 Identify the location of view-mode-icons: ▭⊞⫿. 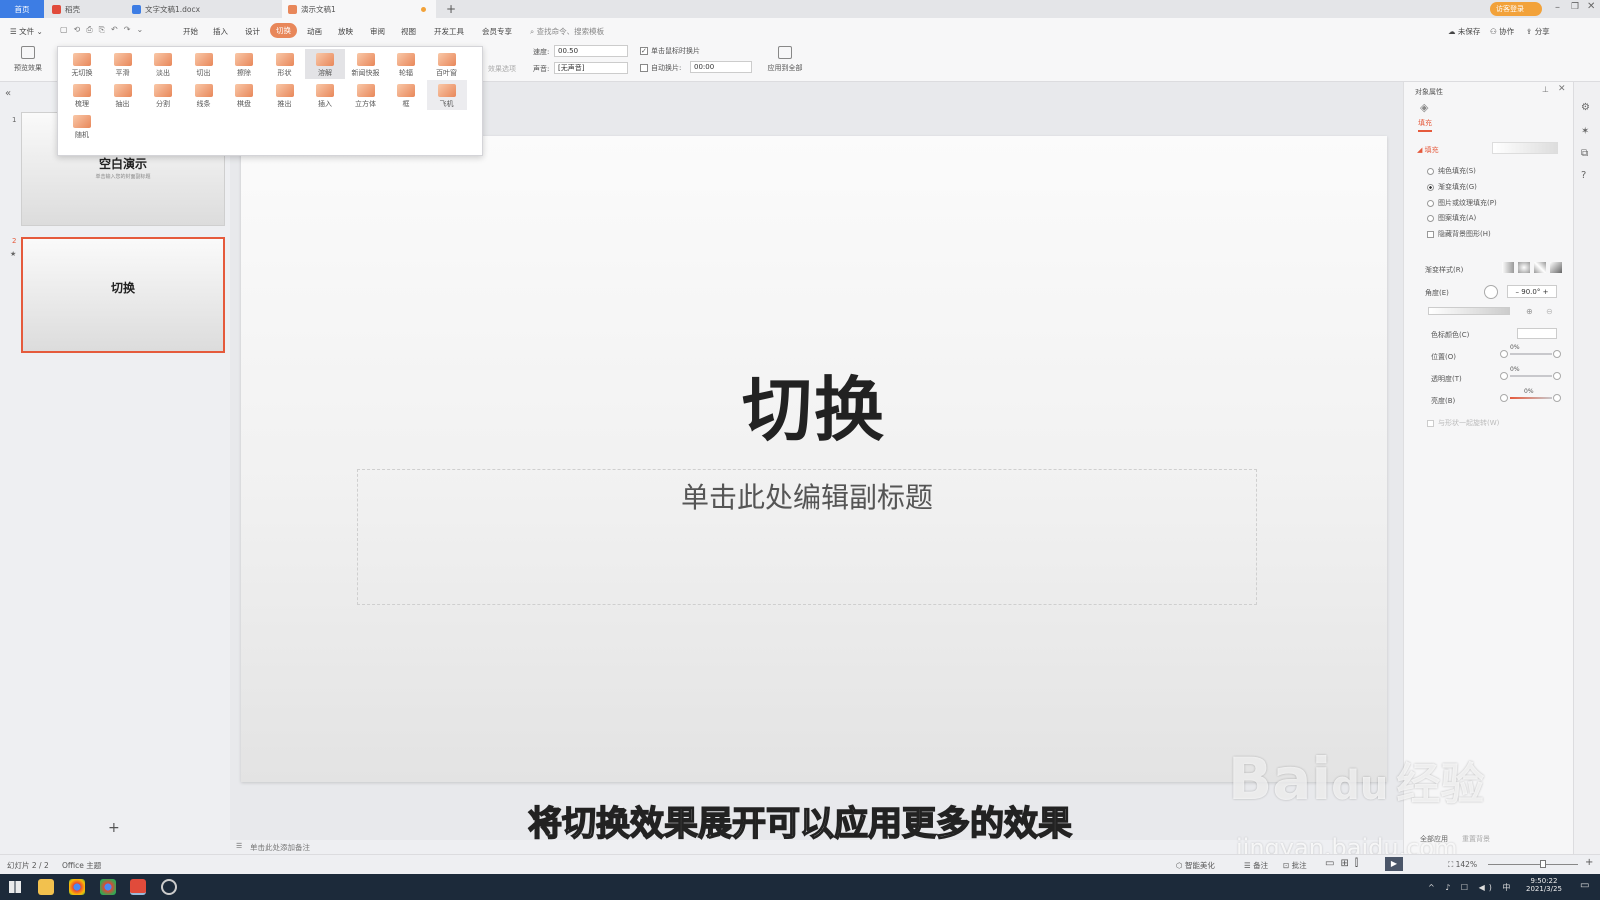
(1344, 863).